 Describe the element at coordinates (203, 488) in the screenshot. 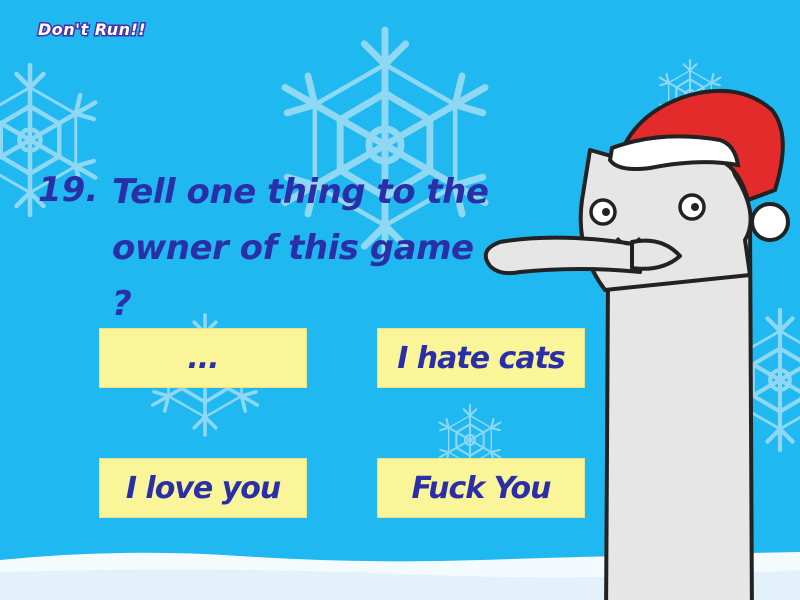

I see `answer-option-3: I love you` at that location.